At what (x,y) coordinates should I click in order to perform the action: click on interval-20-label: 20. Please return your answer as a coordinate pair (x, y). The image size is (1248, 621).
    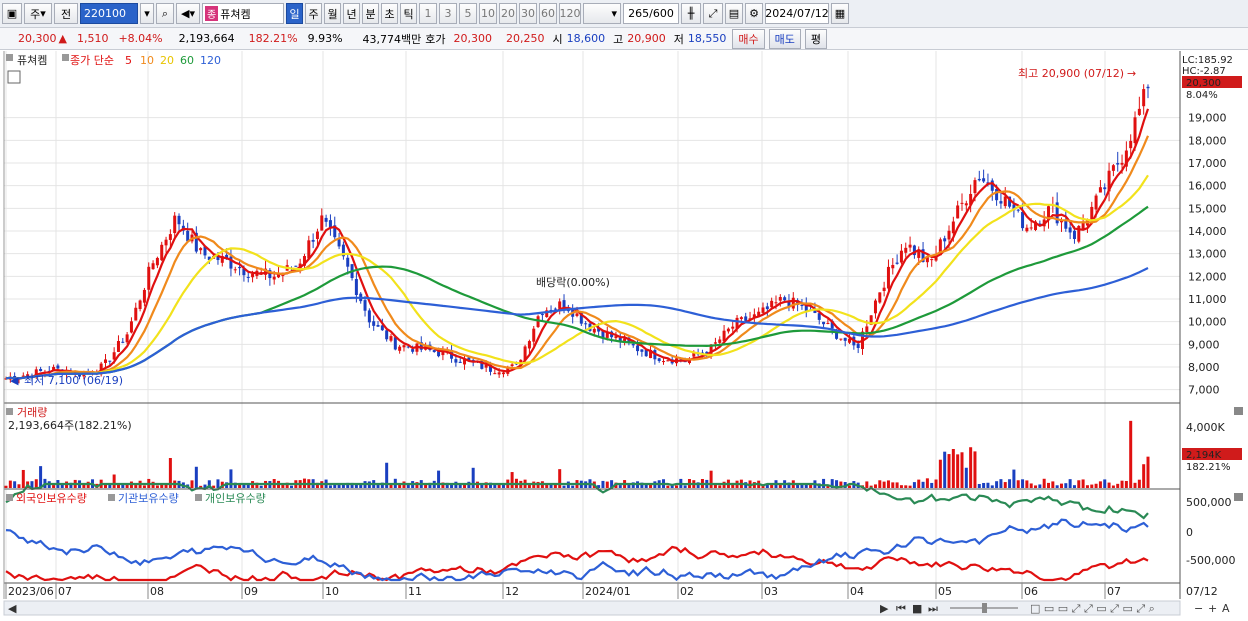
    Looking at the image, I should click on (508, 13).